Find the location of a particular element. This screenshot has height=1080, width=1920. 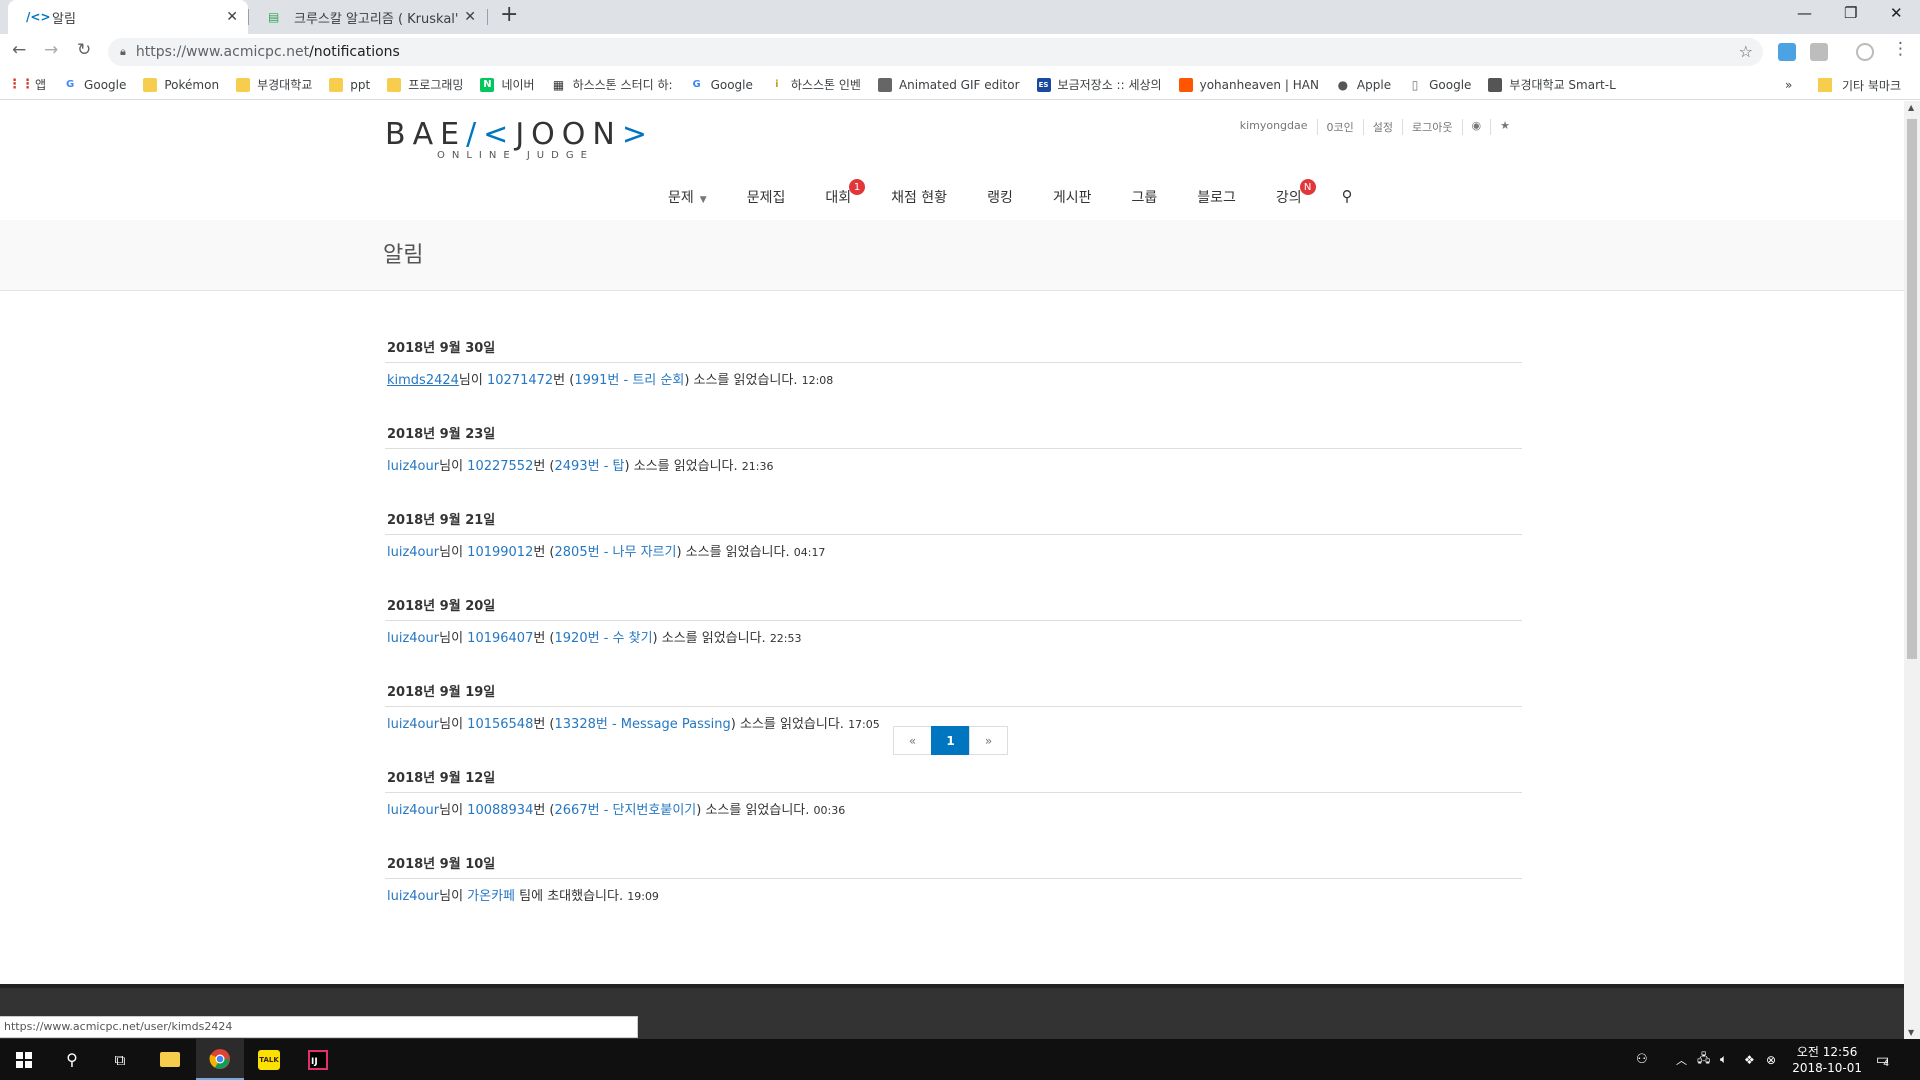

show-hidden-icons-icon: ︿ is located at coordinates (1681, 1059).